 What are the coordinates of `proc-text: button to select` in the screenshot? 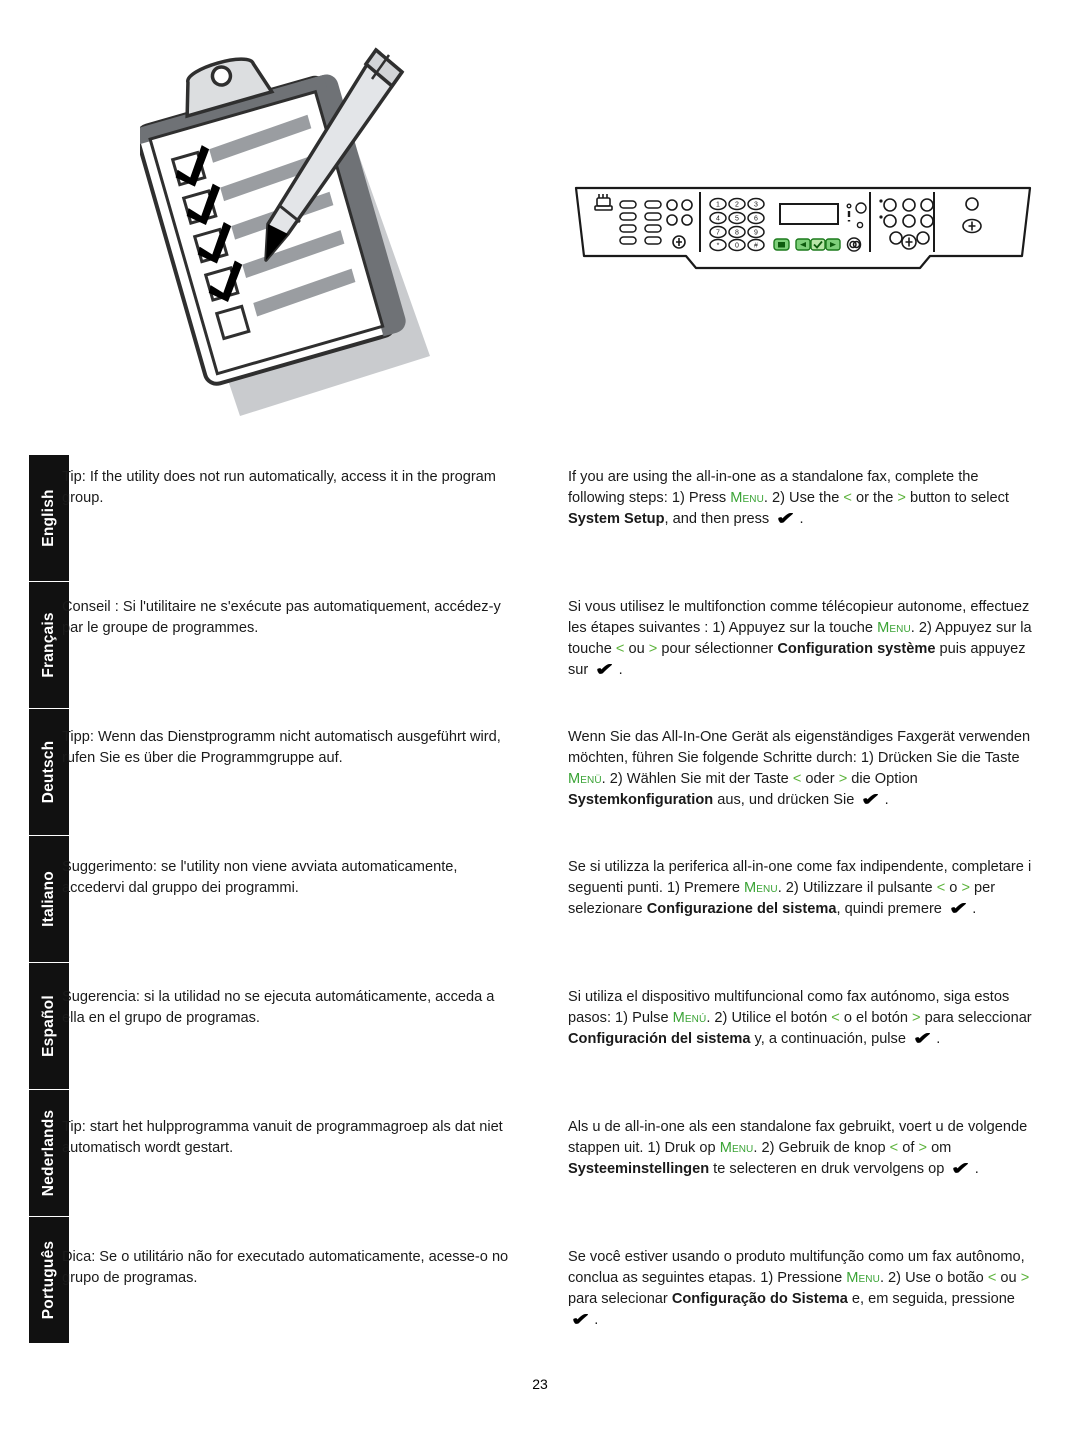 It's located at (957, 497).